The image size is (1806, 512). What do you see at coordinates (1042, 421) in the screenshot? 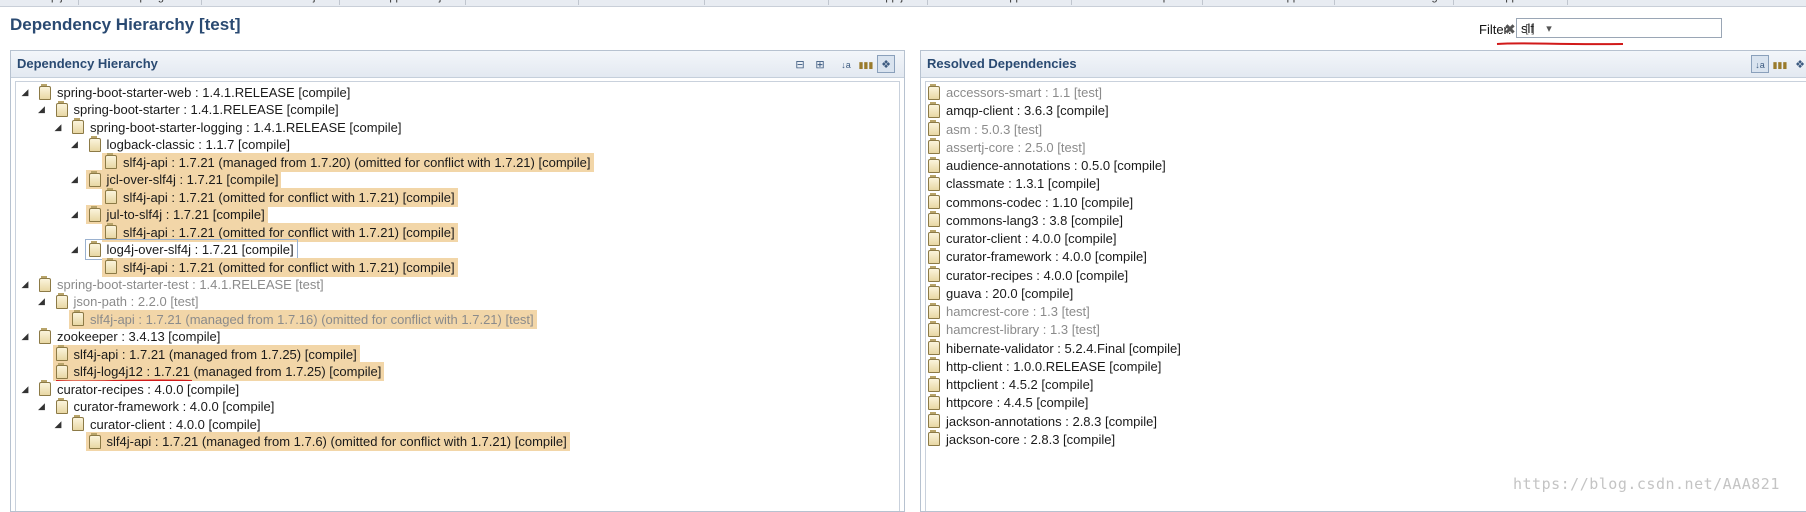
I see `resolved-row: jackson-annotations : 2.8.3 [compile]` at bounding box center [1042, 421].